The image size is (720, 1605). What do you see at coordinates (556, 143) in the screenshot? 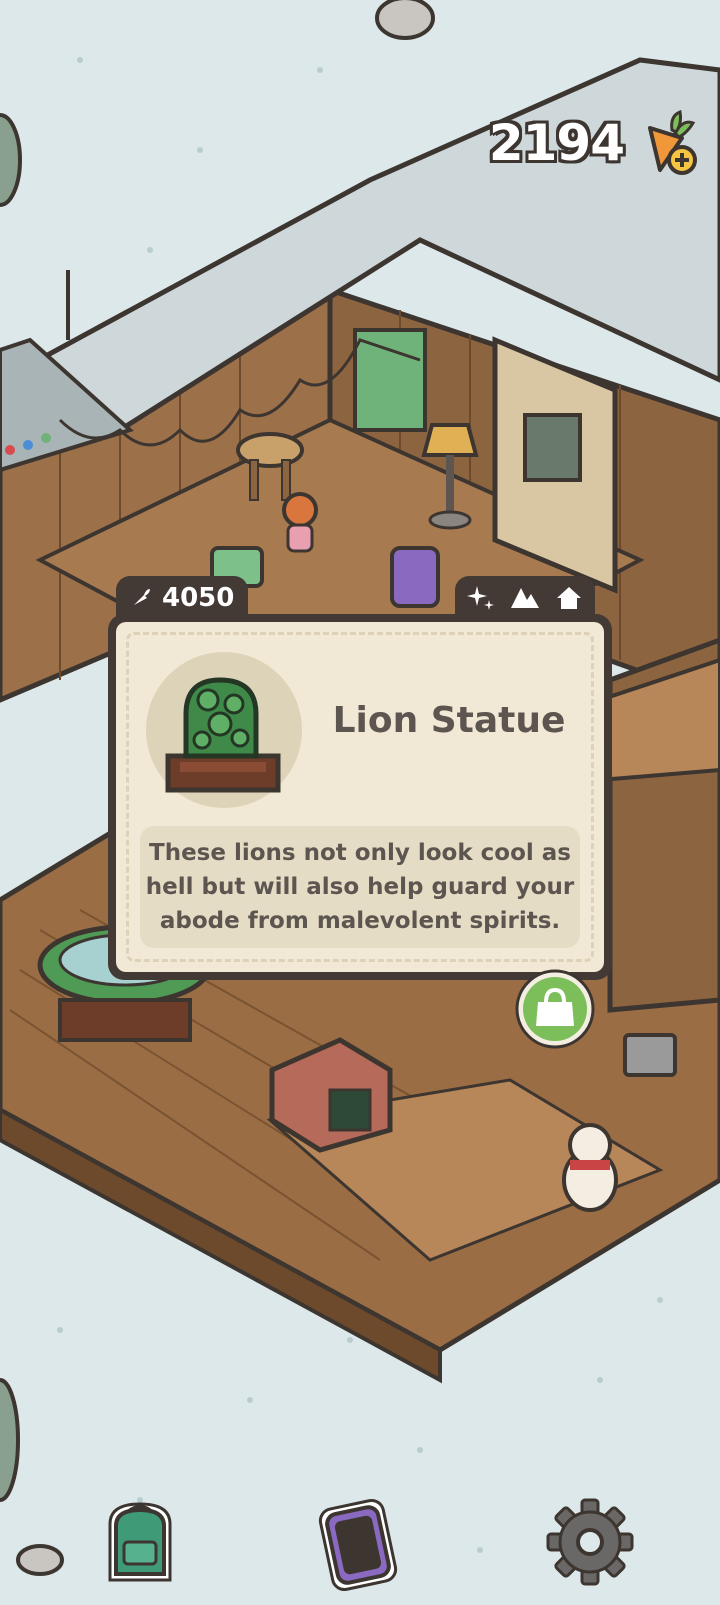
I see `currency-amount: 2194` at bounding box center [556, 143].